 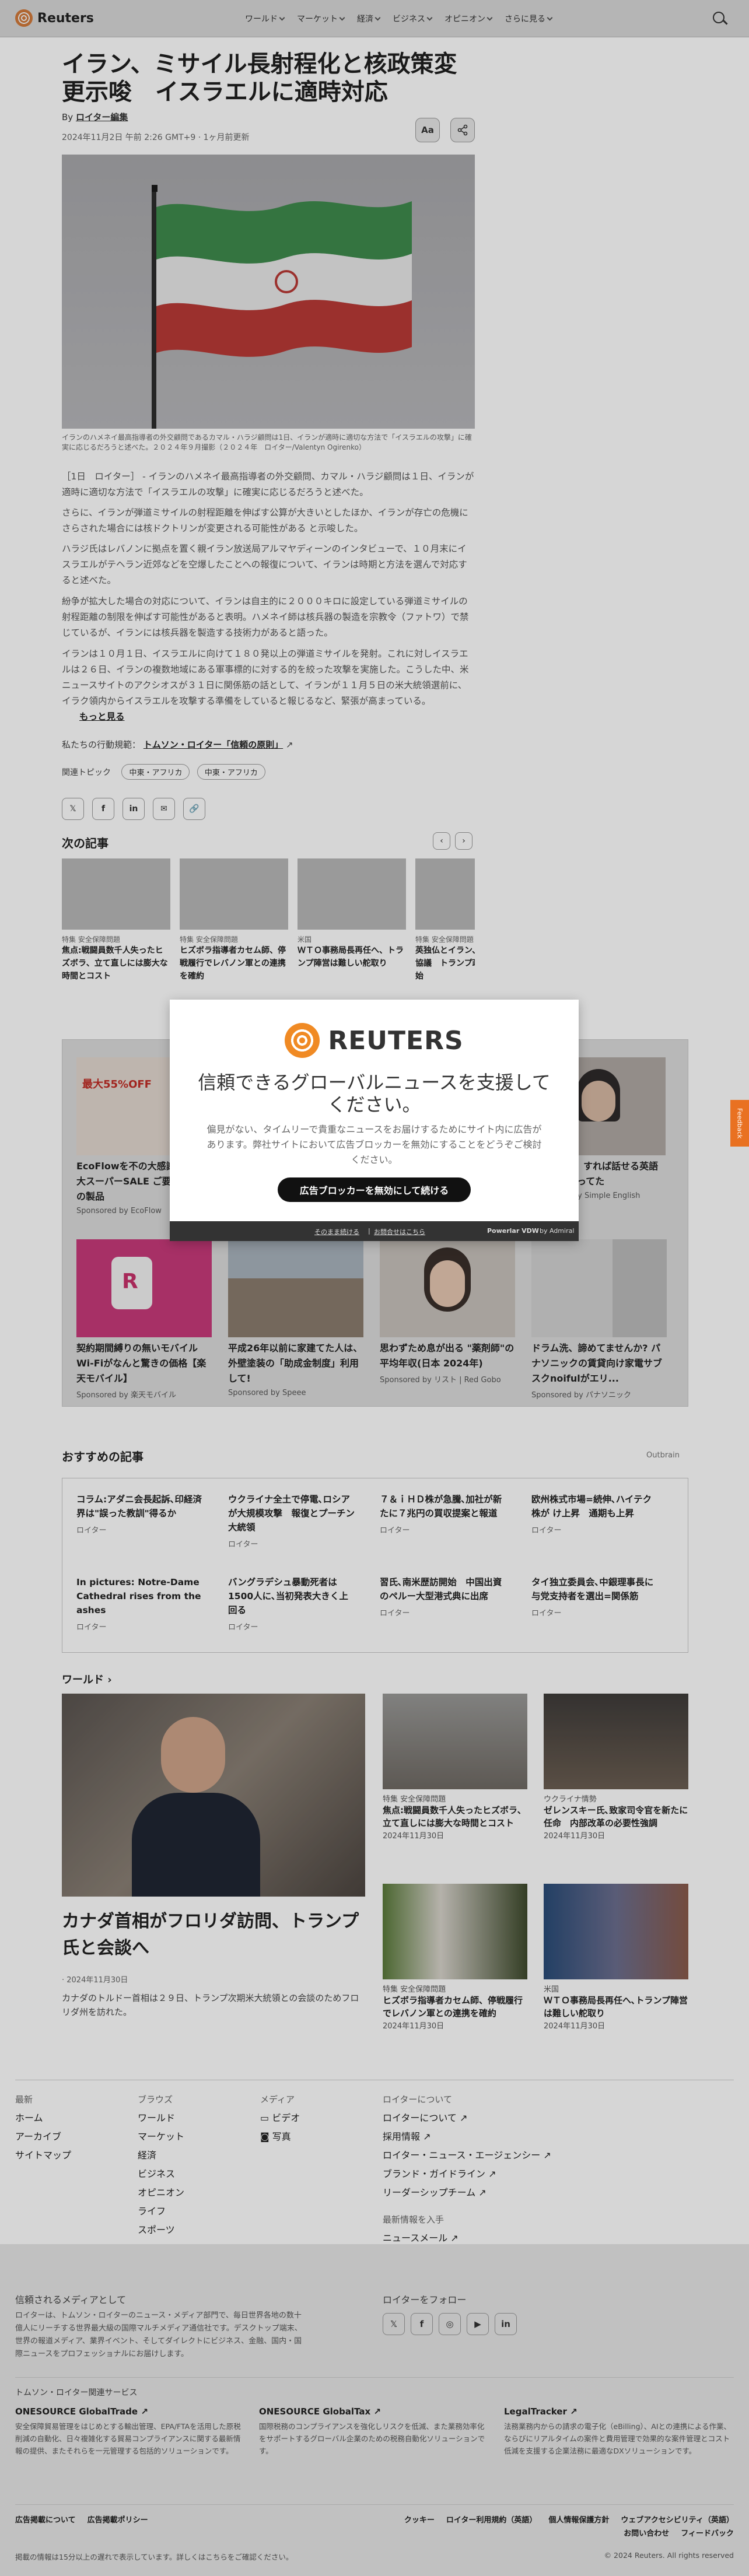 I want to click on modal-brand: REUTERS, so click(x=396, y=1040).